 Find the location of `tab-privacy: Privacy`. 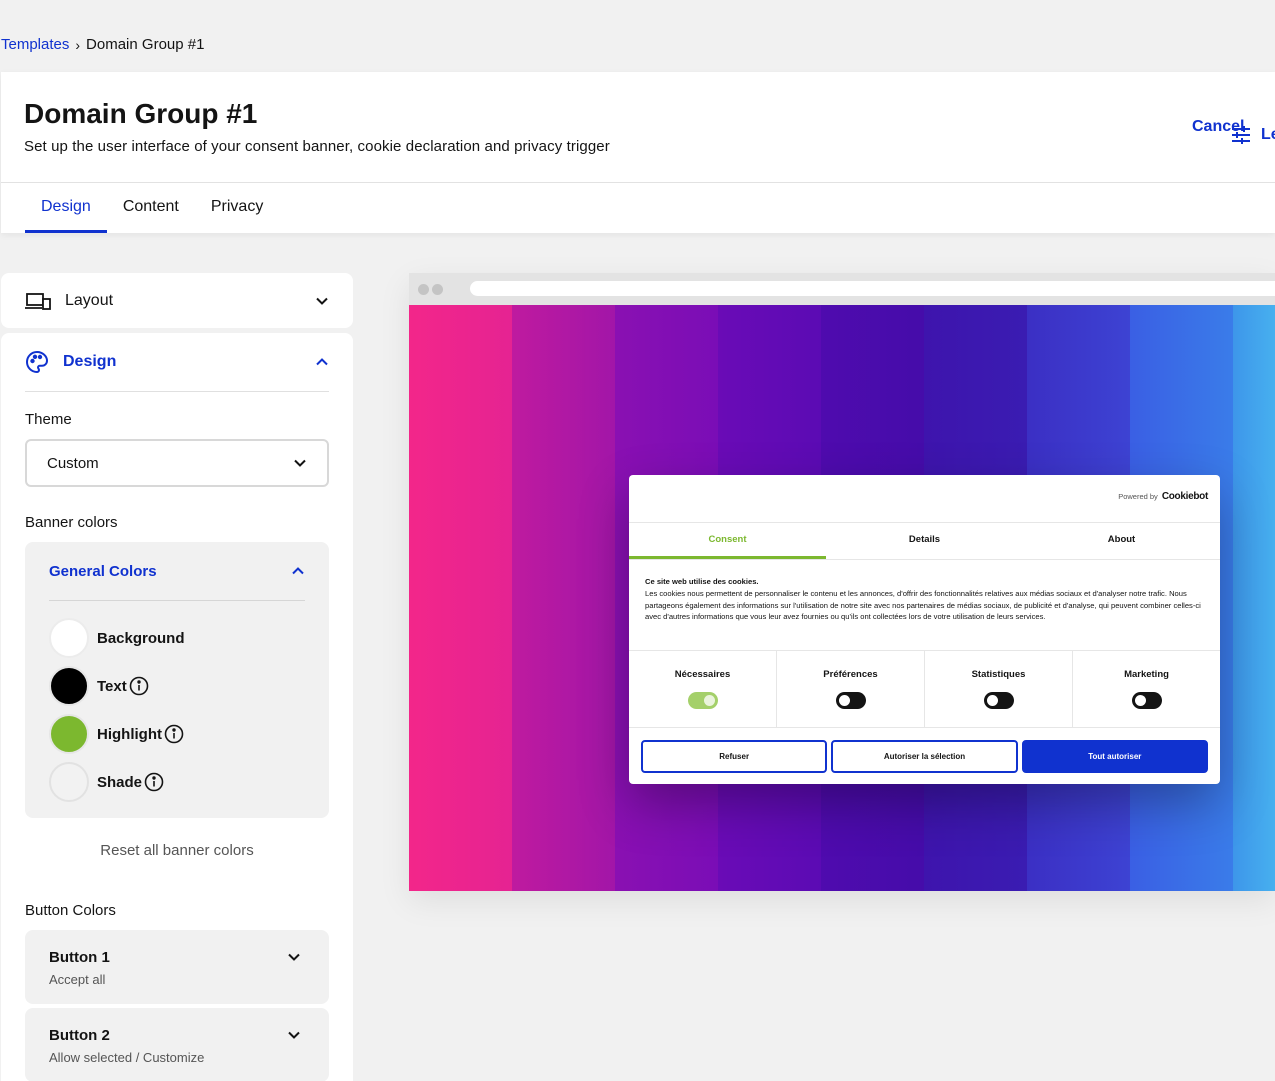

tab-privacy: Privacy is located at coordinates (237, 208).